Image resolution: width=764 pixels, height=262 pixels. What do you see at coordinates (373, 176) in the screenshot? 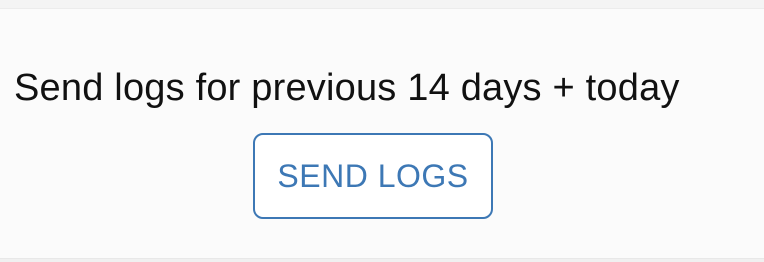
I see `send-logs-button: SEND LOGS` at bounding box center [373, 176].